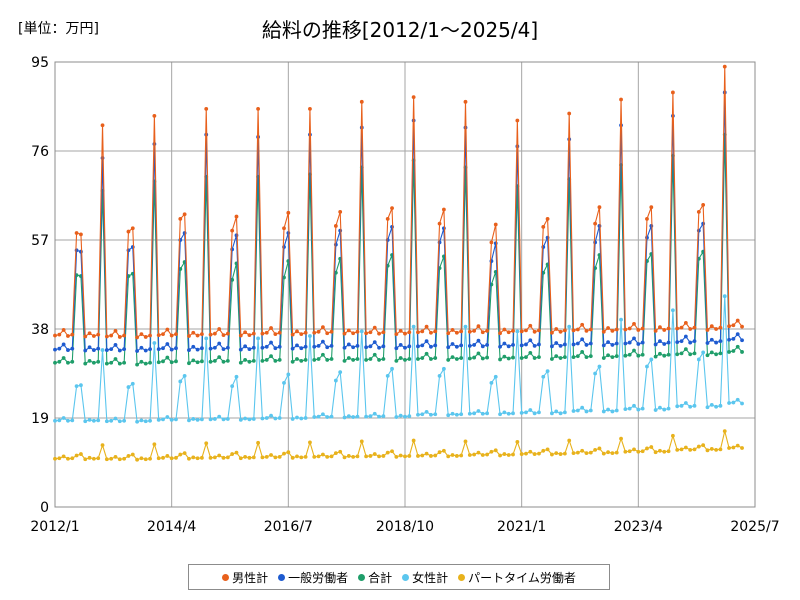  I want to click on x-tick-label: 2021/1, so click(521, 527).